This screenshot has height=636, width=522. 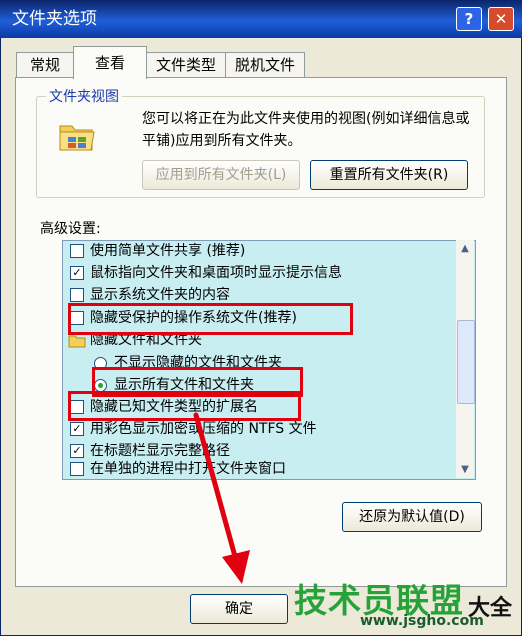 I want to click on watermark-suffix: 大全, so click(x=490, y=608).